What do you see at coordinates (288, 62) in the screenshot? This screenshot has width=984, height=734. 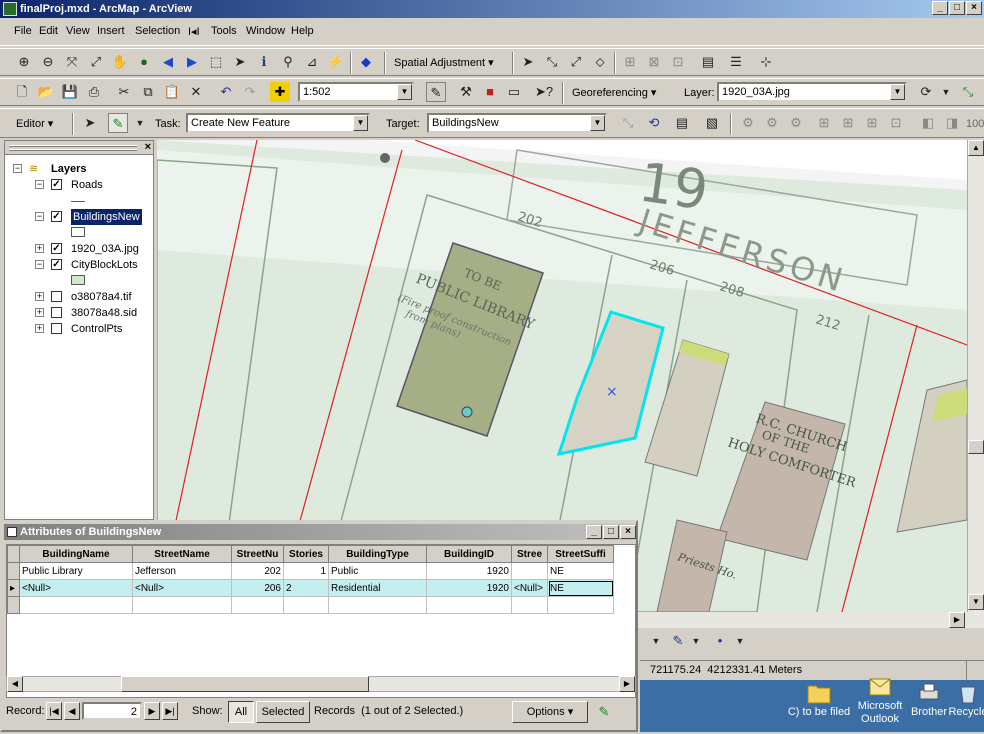 I see `find-icon: ⚲` at bounding box center [288, 62].